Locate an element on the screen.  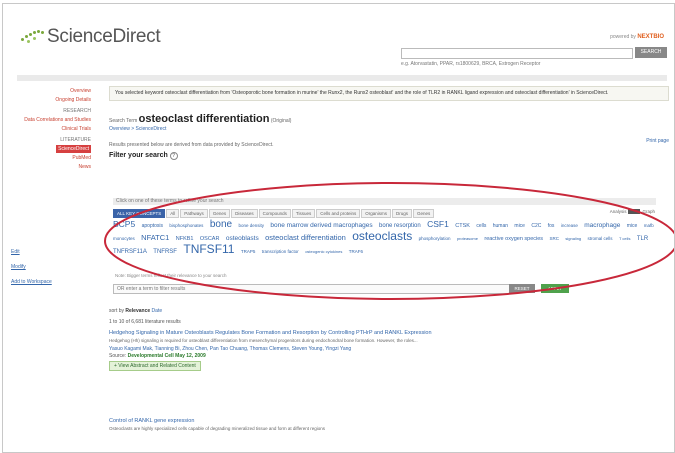
search-term-label: Search Term is located at coordinates (123, 121).